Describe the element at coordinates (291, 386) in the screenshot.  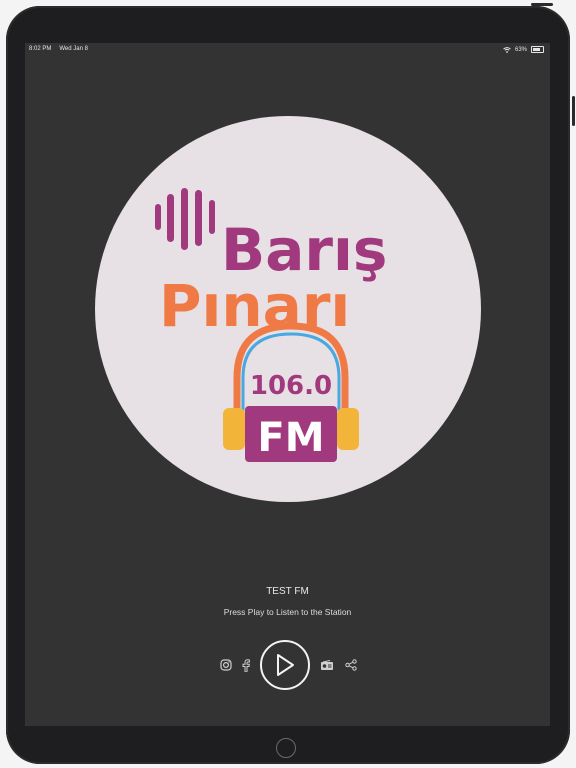
I see `frequency-label: 106.0` at that location.